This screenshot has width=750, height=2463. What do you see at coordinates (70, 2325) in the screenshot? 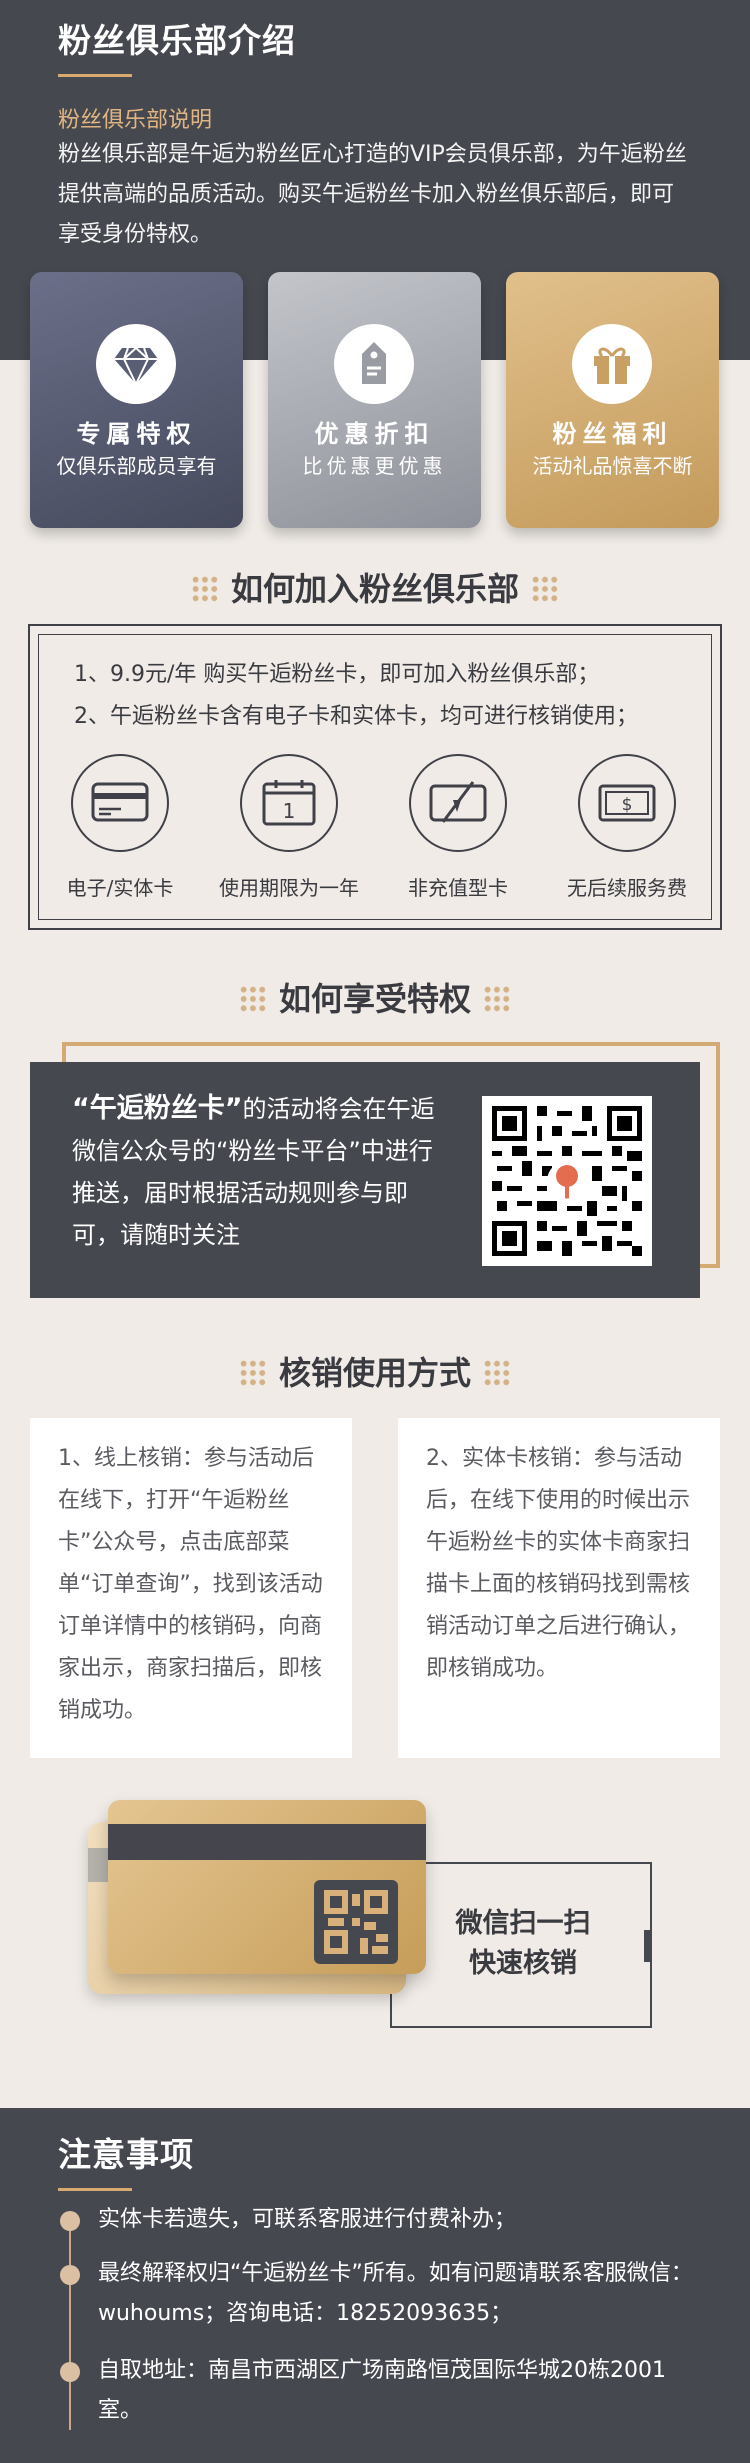
I see `notice-timeline` at bounding box center [70, 2325].